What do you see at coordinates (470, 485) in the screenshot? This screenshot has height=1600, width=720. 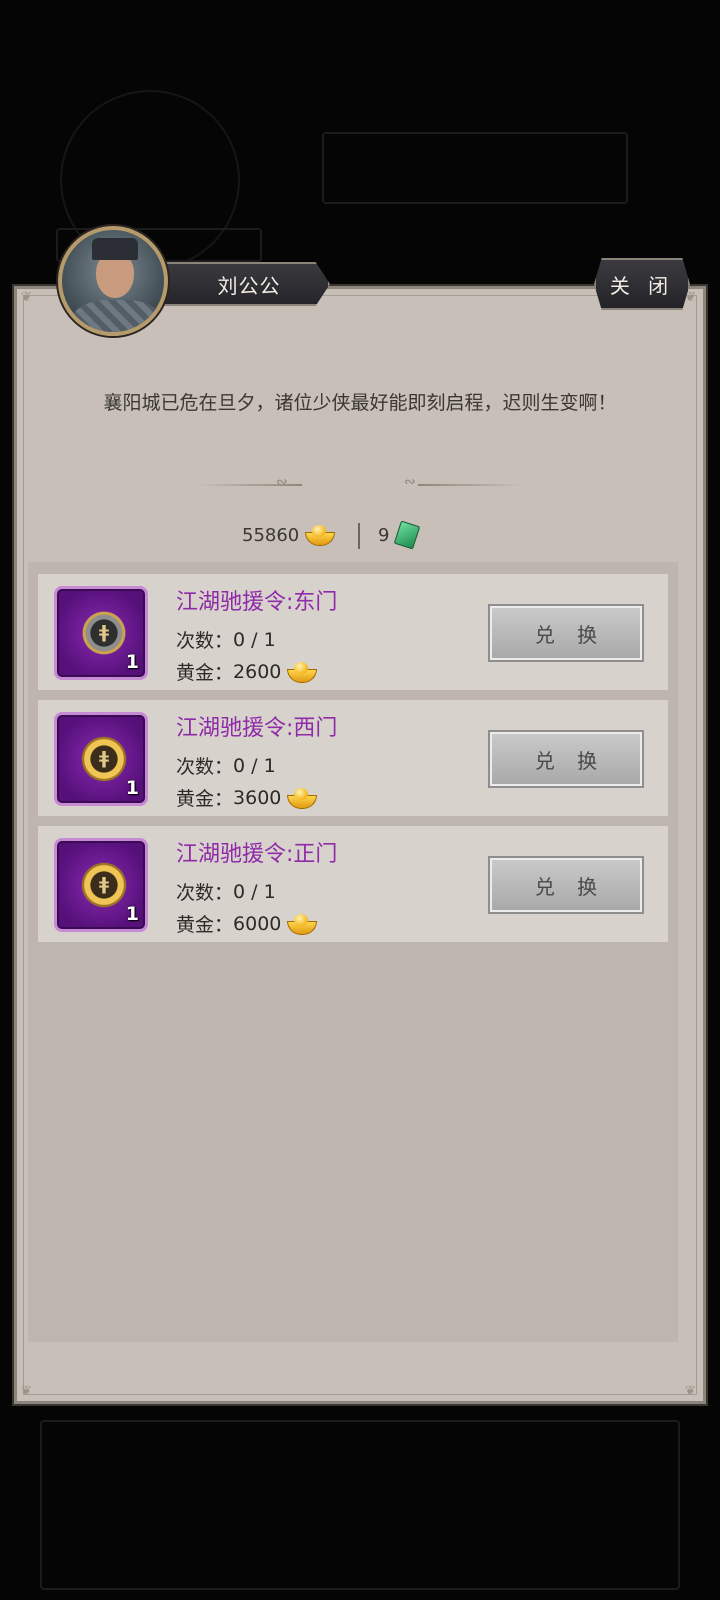 I see `divider-right` at bounding box center [470, 485].